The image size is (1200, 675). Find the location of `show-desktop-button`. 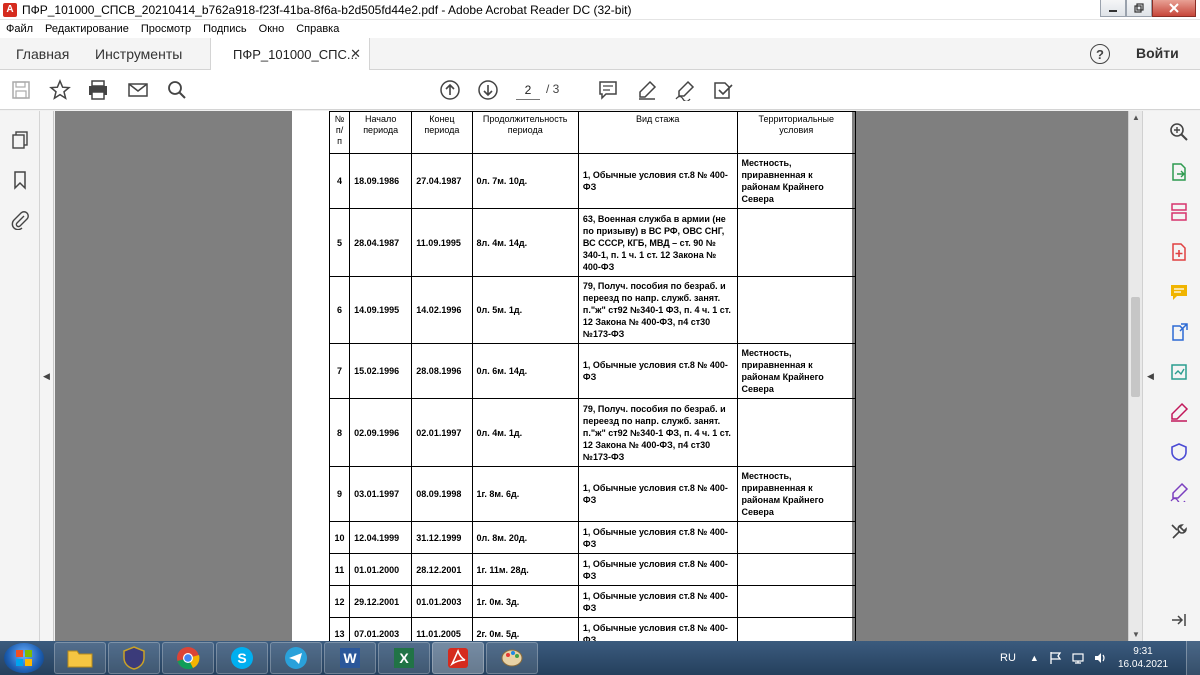

show-desktop-button is located at coordinates (1193, 658).